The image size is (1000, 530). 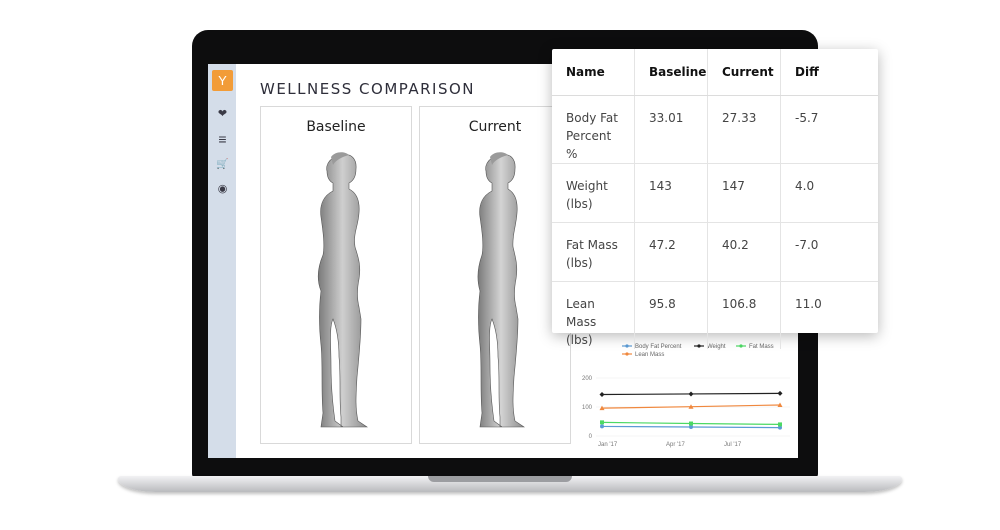 What do you see at coordinates (222, 80) in the screenshot?
I see `logo-icon: Y` at bounding box center [222, 80].